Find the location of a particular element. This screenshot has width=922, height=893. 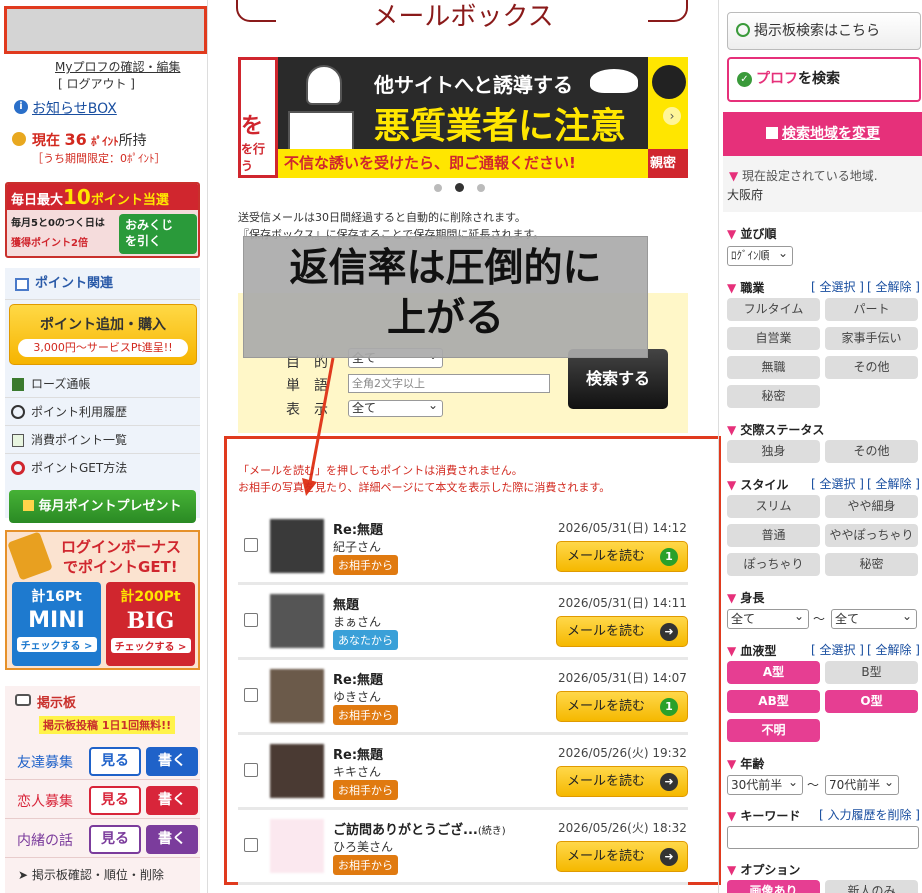

board-confirm-link: ➤ 掲示板確認・順位・削除 is located at coordinates (91, 874).